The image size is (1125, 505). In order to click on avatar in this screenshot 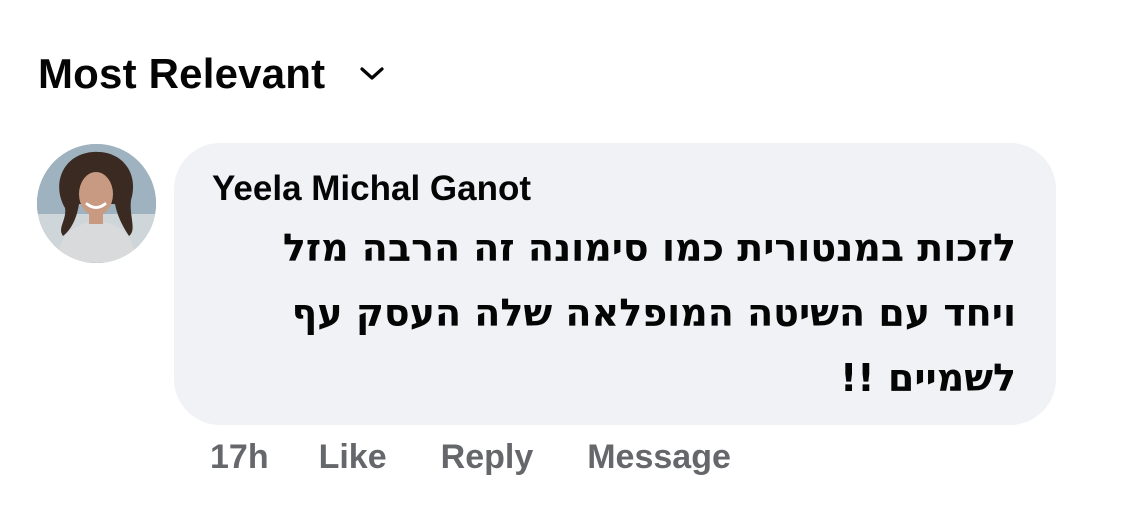, I will do `click(96, 203)`.